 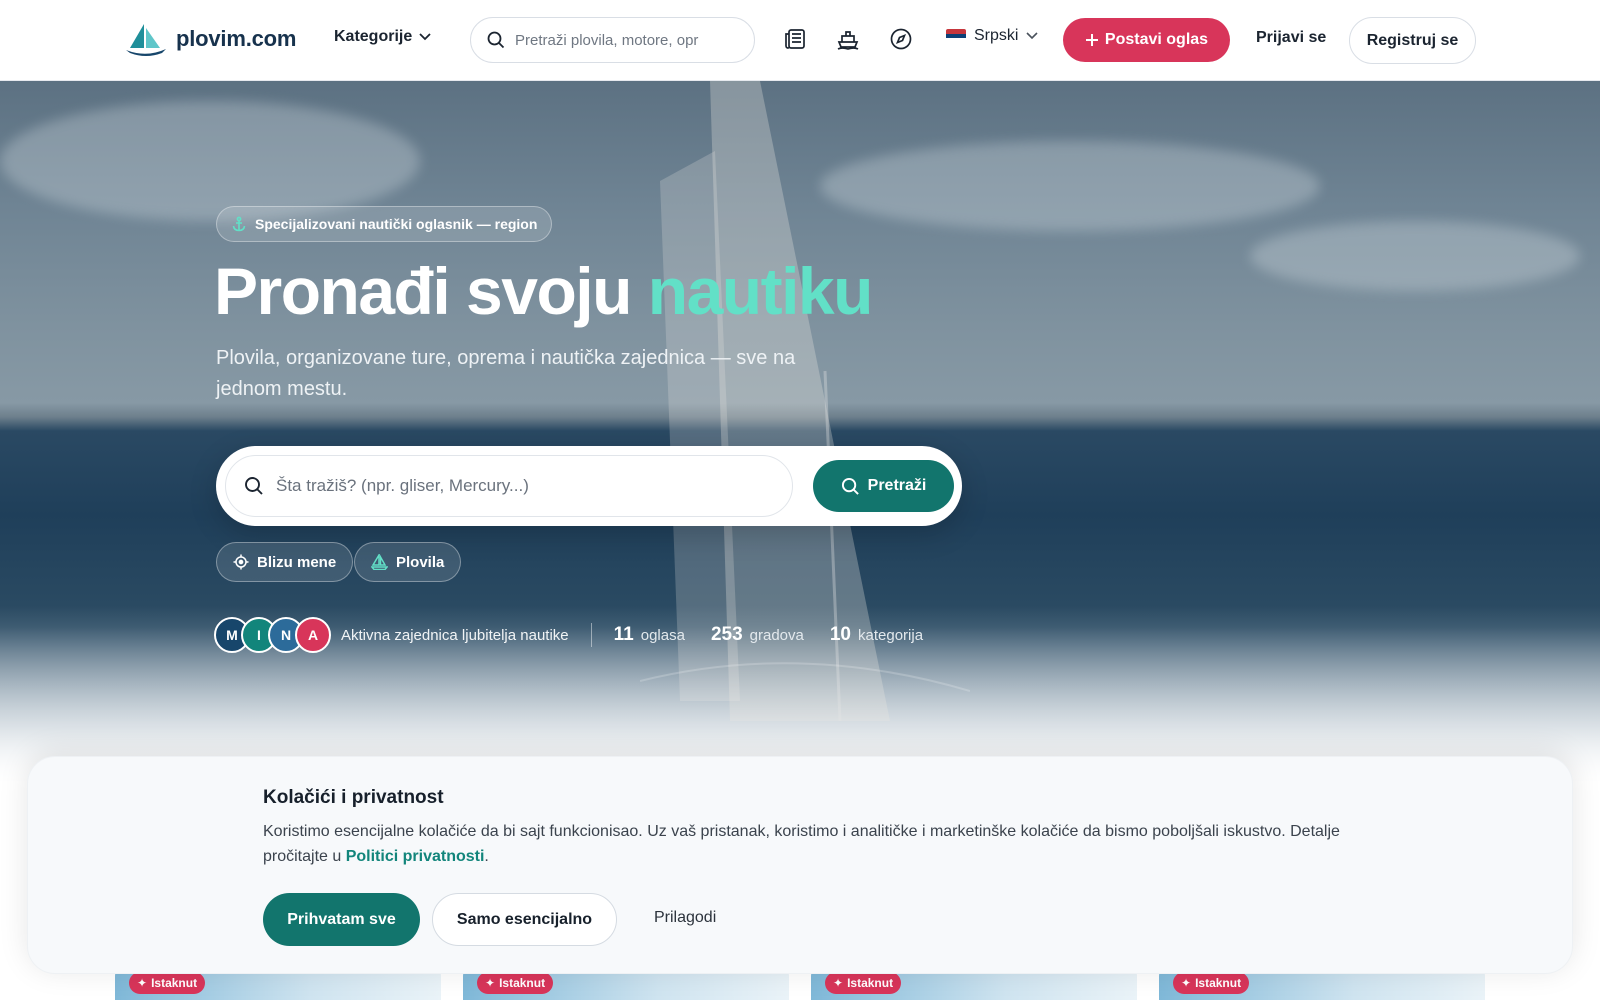 I want to click on stat-label: kategorija, so click(x=891, y=635).